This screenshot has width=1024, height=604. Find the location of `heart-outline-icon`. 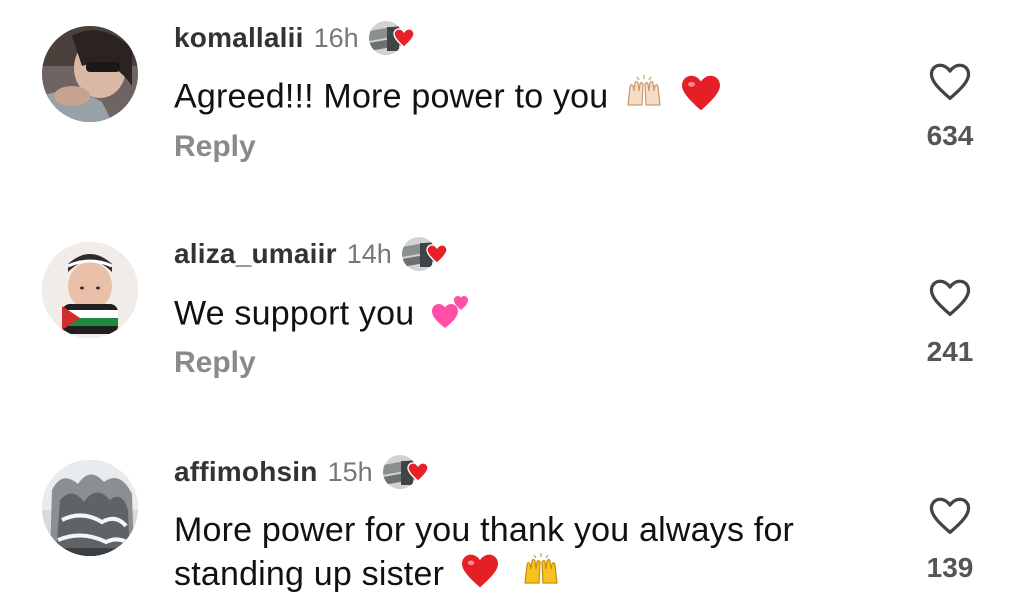

heart-outline-icon is located at coordinates (950, 516).